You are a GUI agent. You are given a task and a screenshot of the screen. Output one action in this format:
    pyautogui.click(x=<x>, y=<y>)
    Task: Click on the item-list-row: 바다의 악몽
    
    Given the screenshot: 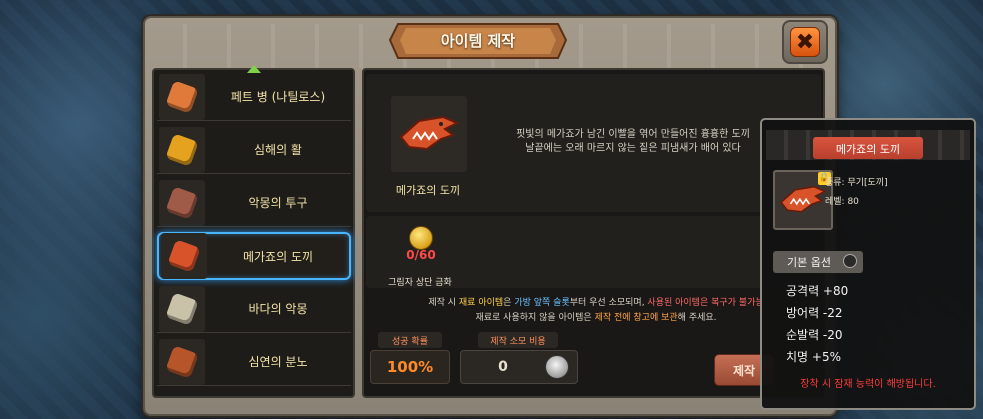 What is the action you would take?
    pyautogui.click(x=254, y=309)
    